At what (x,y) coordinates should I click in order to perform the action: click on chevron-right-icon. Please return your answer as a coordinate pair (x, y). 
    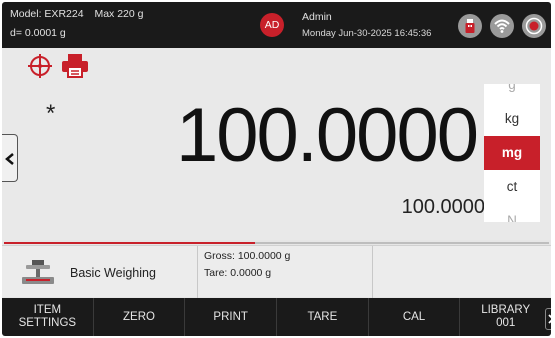
    Looking at the image, I should click on (549, 319).